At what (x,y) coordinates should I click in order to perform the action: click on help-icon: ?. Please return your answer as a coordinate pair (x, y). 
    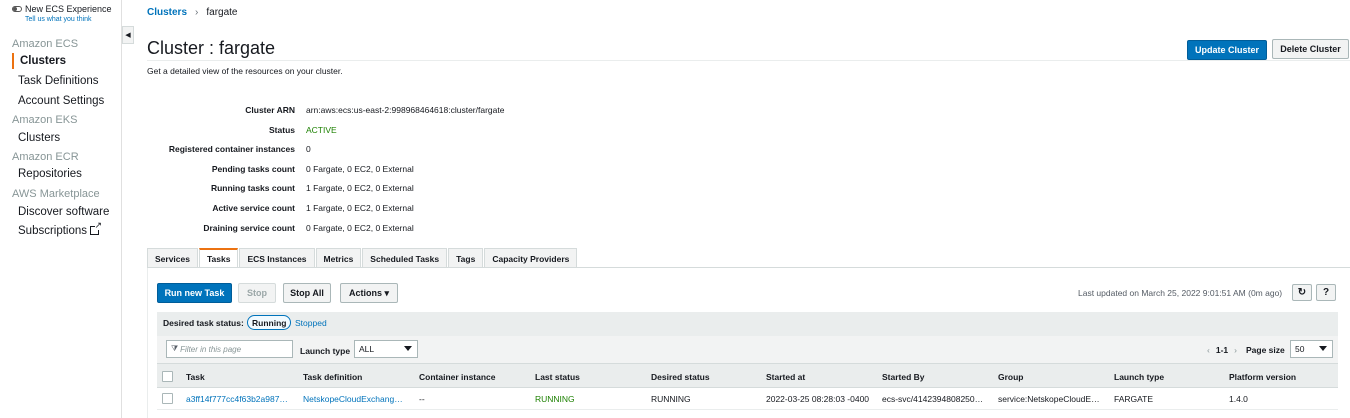
    Looking at the image, I should click on (1326, 292).